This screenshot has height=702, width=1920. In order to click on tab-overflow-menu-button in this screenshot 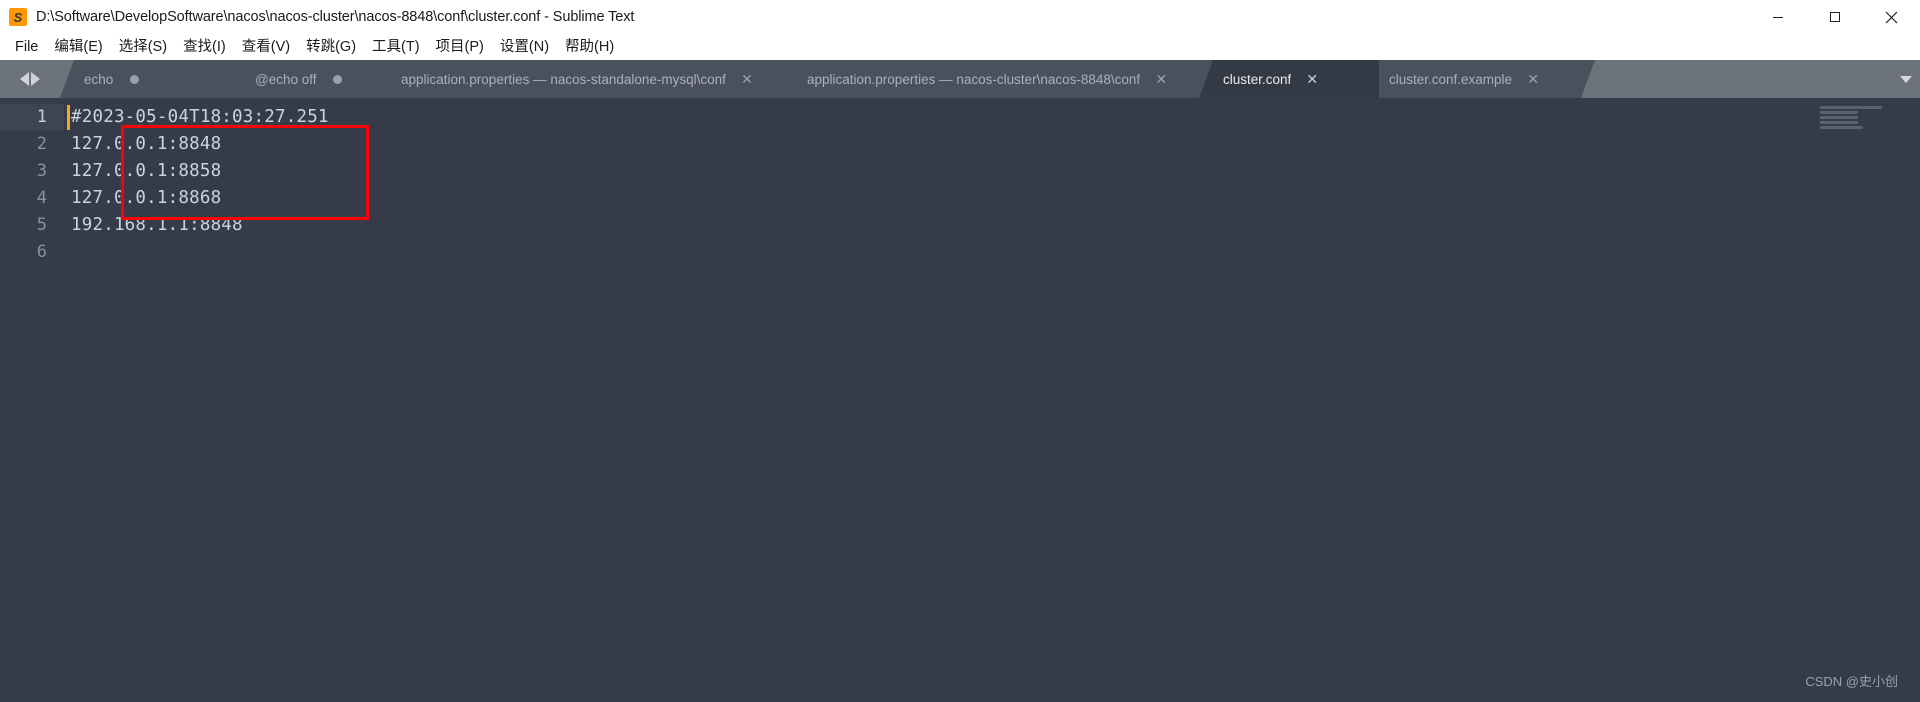, I will do `click(1906, 79)`.